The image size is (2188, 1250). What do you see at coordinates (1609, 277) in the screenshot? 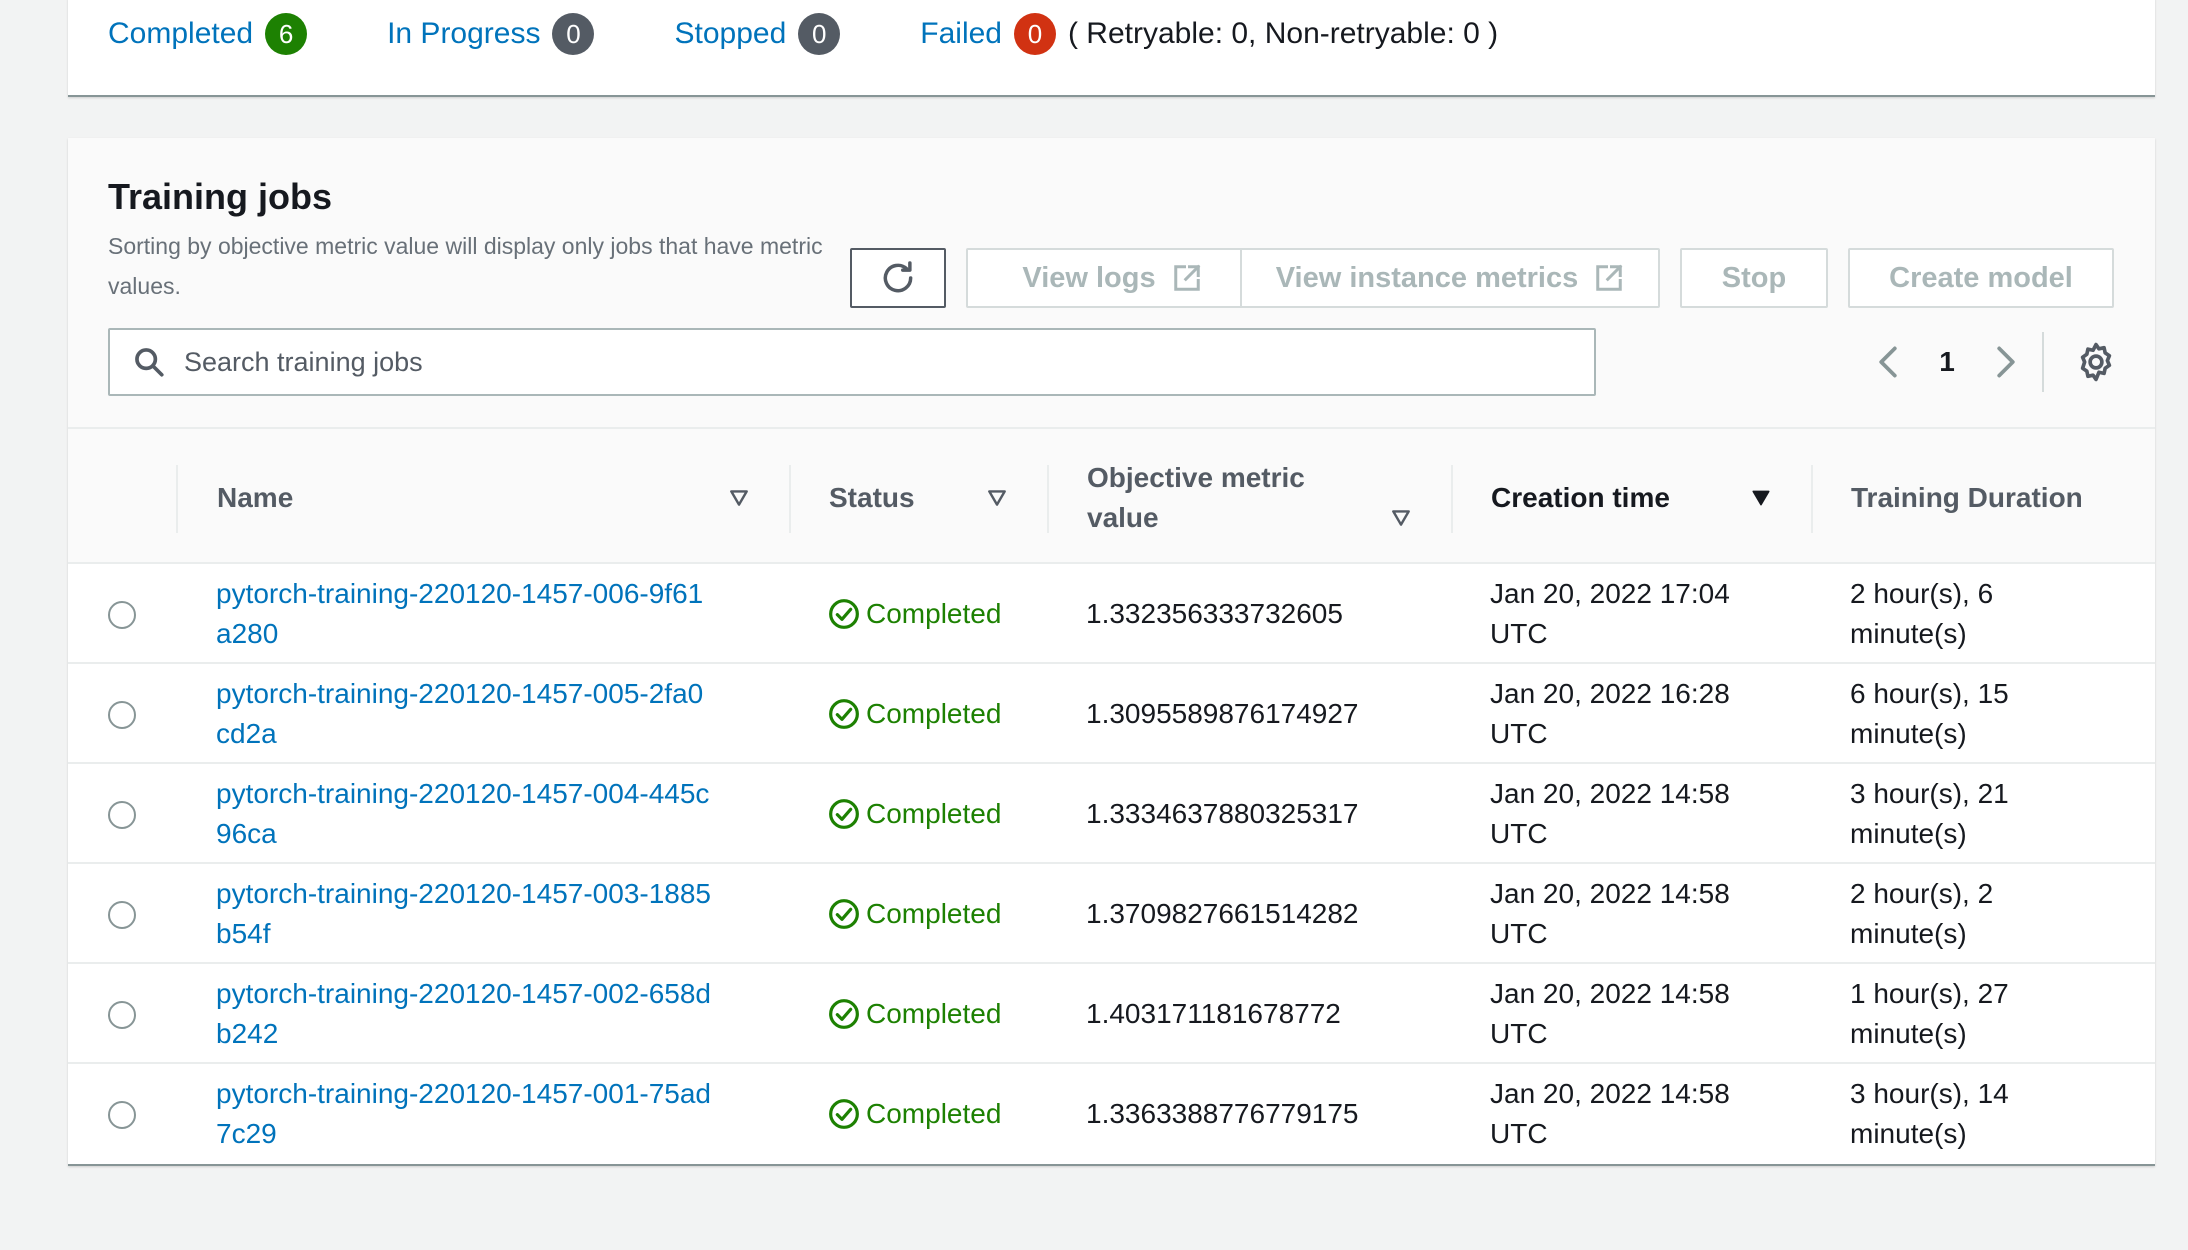
I see `external-link-icon` at bounding box center [1609, 277].